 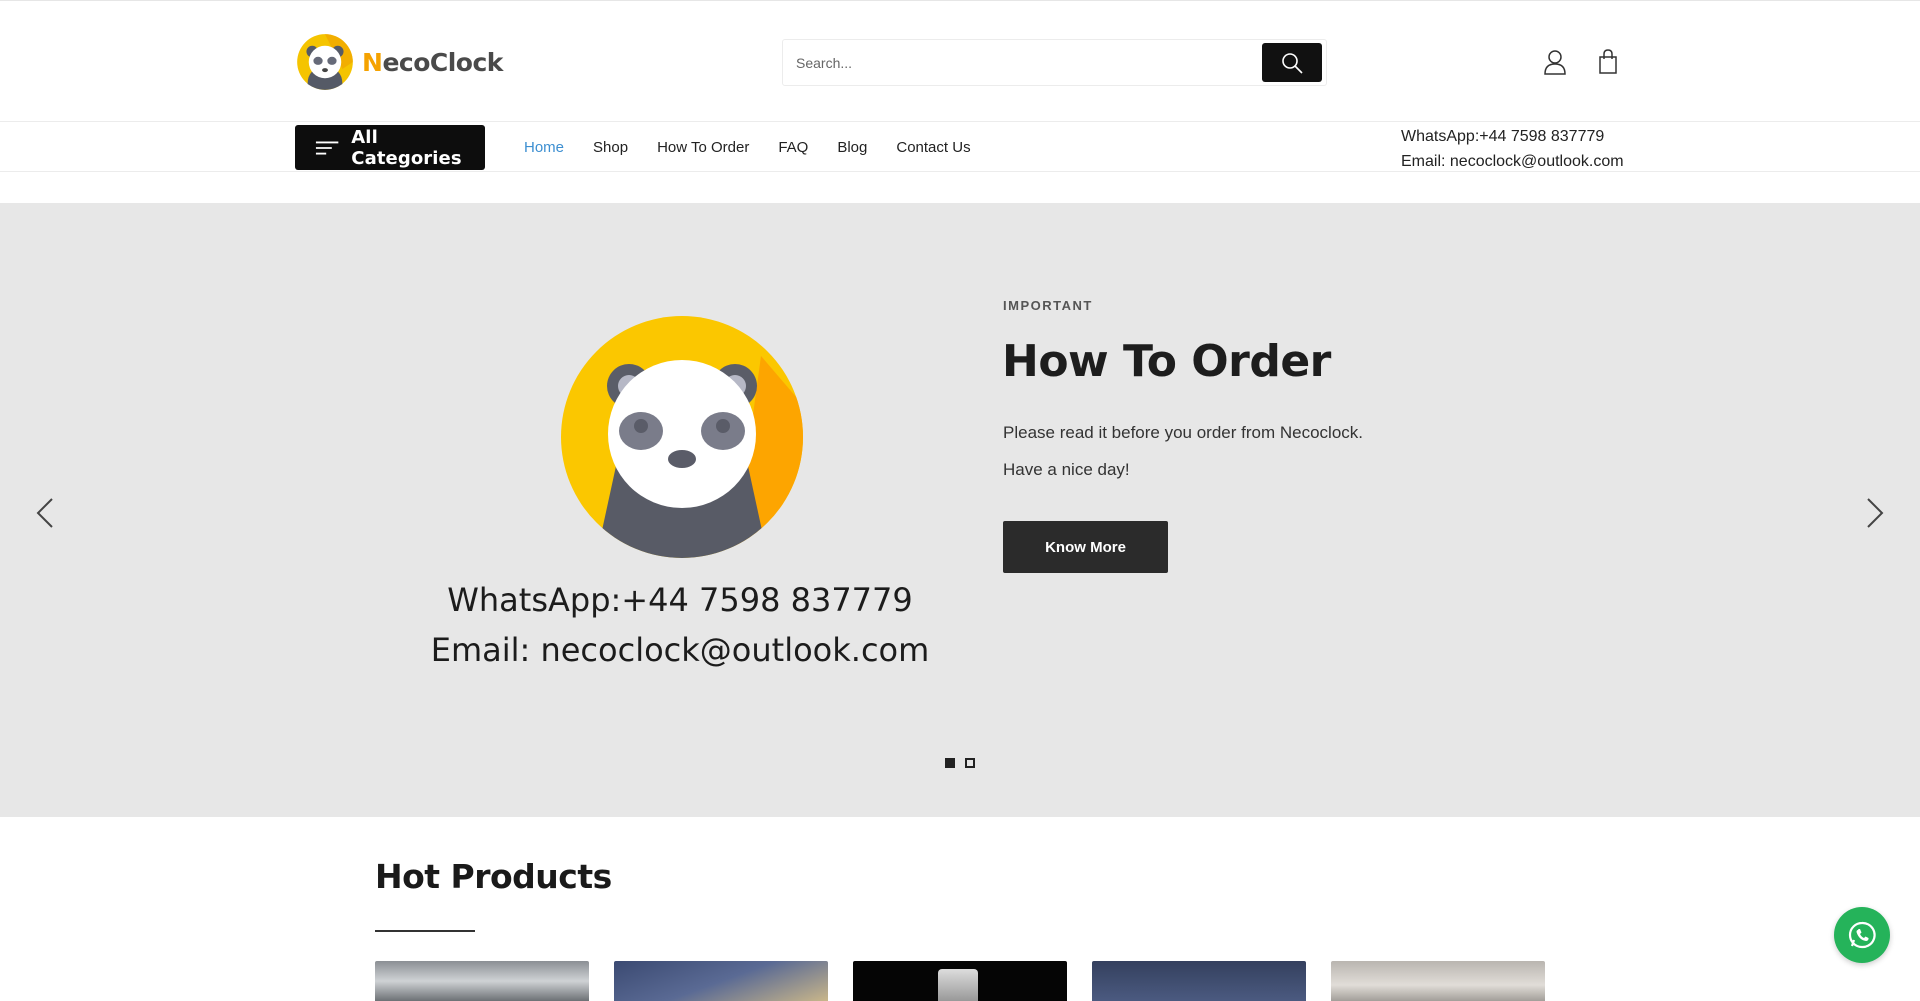 I want to click on whatsapp-chat-button, so click(x=1862, y=935).